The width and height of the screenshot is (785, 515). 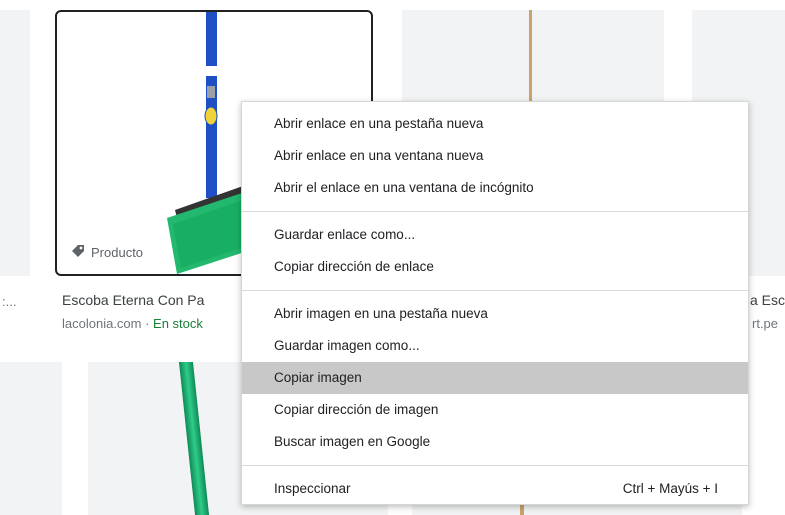 What do you see at coordinates (356, 409) in the screenshot?
I see `menu-item-label: Copiar dirección de imagen` at bounding box center [356, 409].